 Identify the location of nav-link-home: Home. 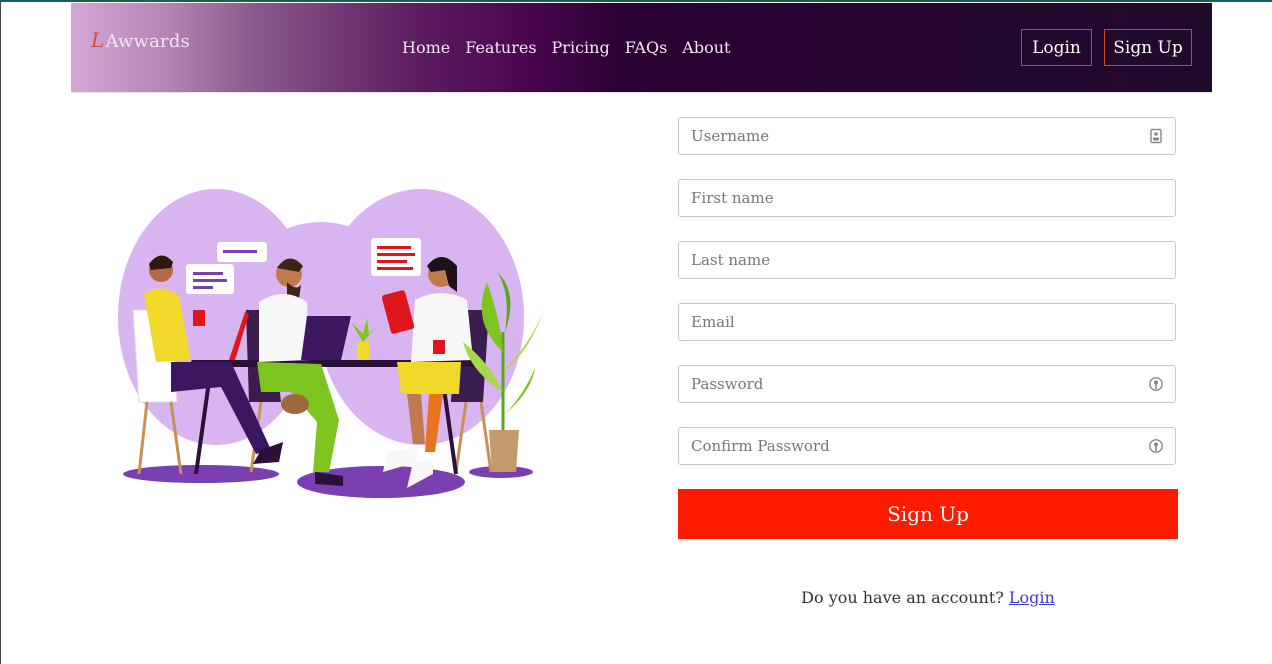
(426, 47).